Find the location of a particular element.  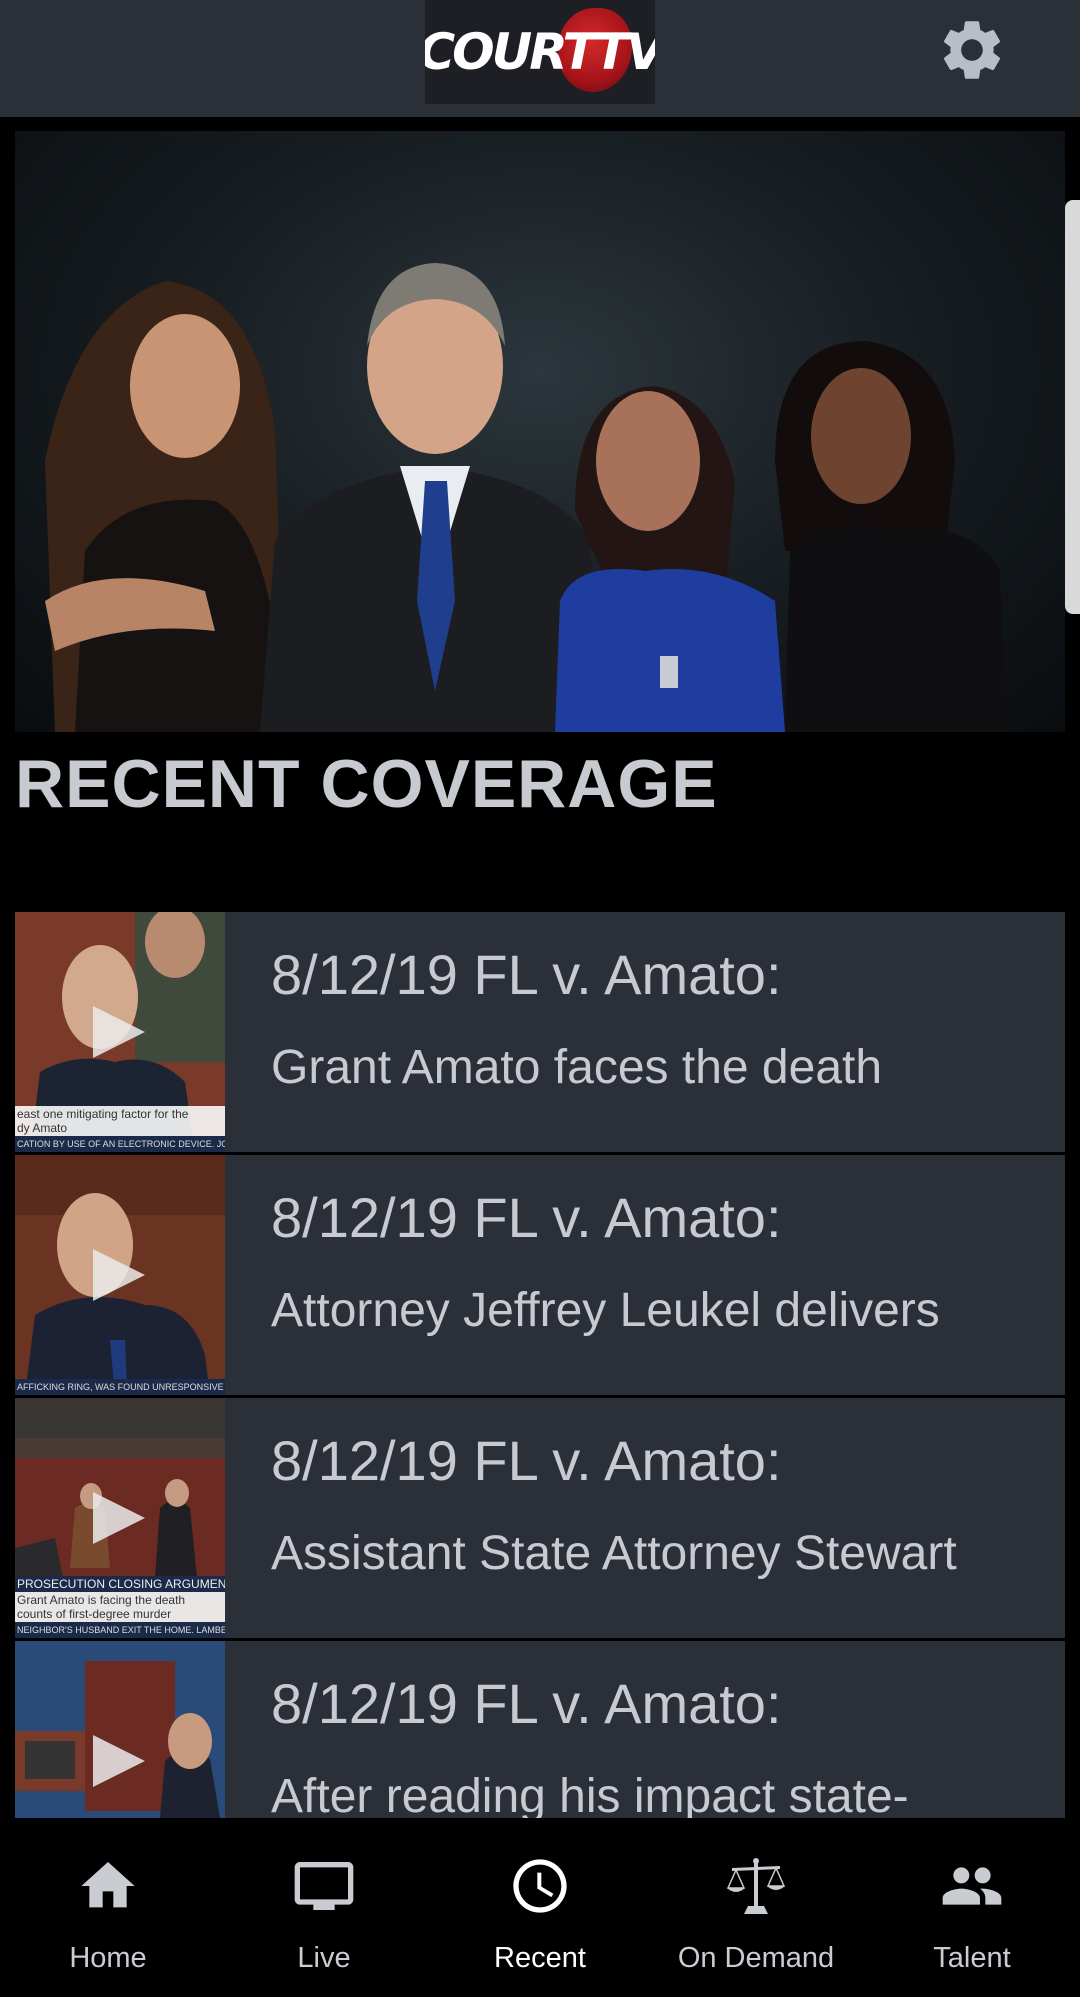

tab-recent: Recent is located at coordinates (540, 1907).